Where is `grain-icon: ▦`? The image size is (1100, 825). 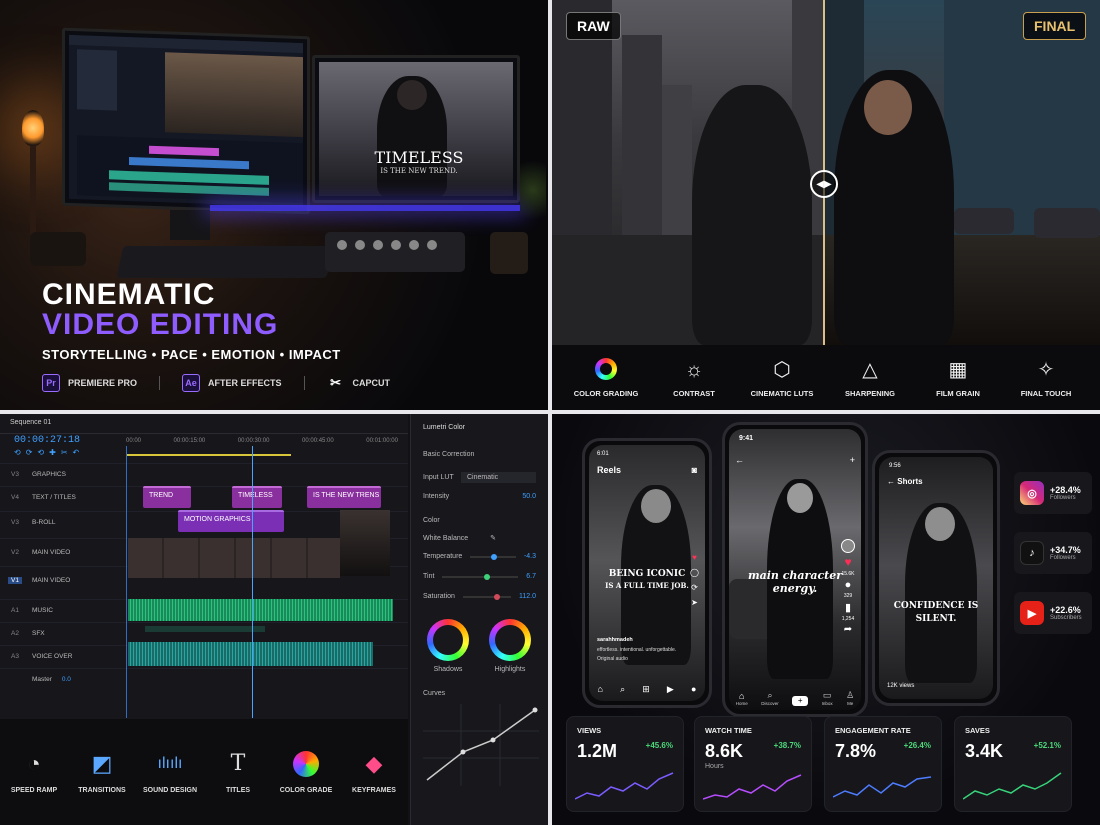 grain-icon: ▦ is located at coordinates (958, 369).